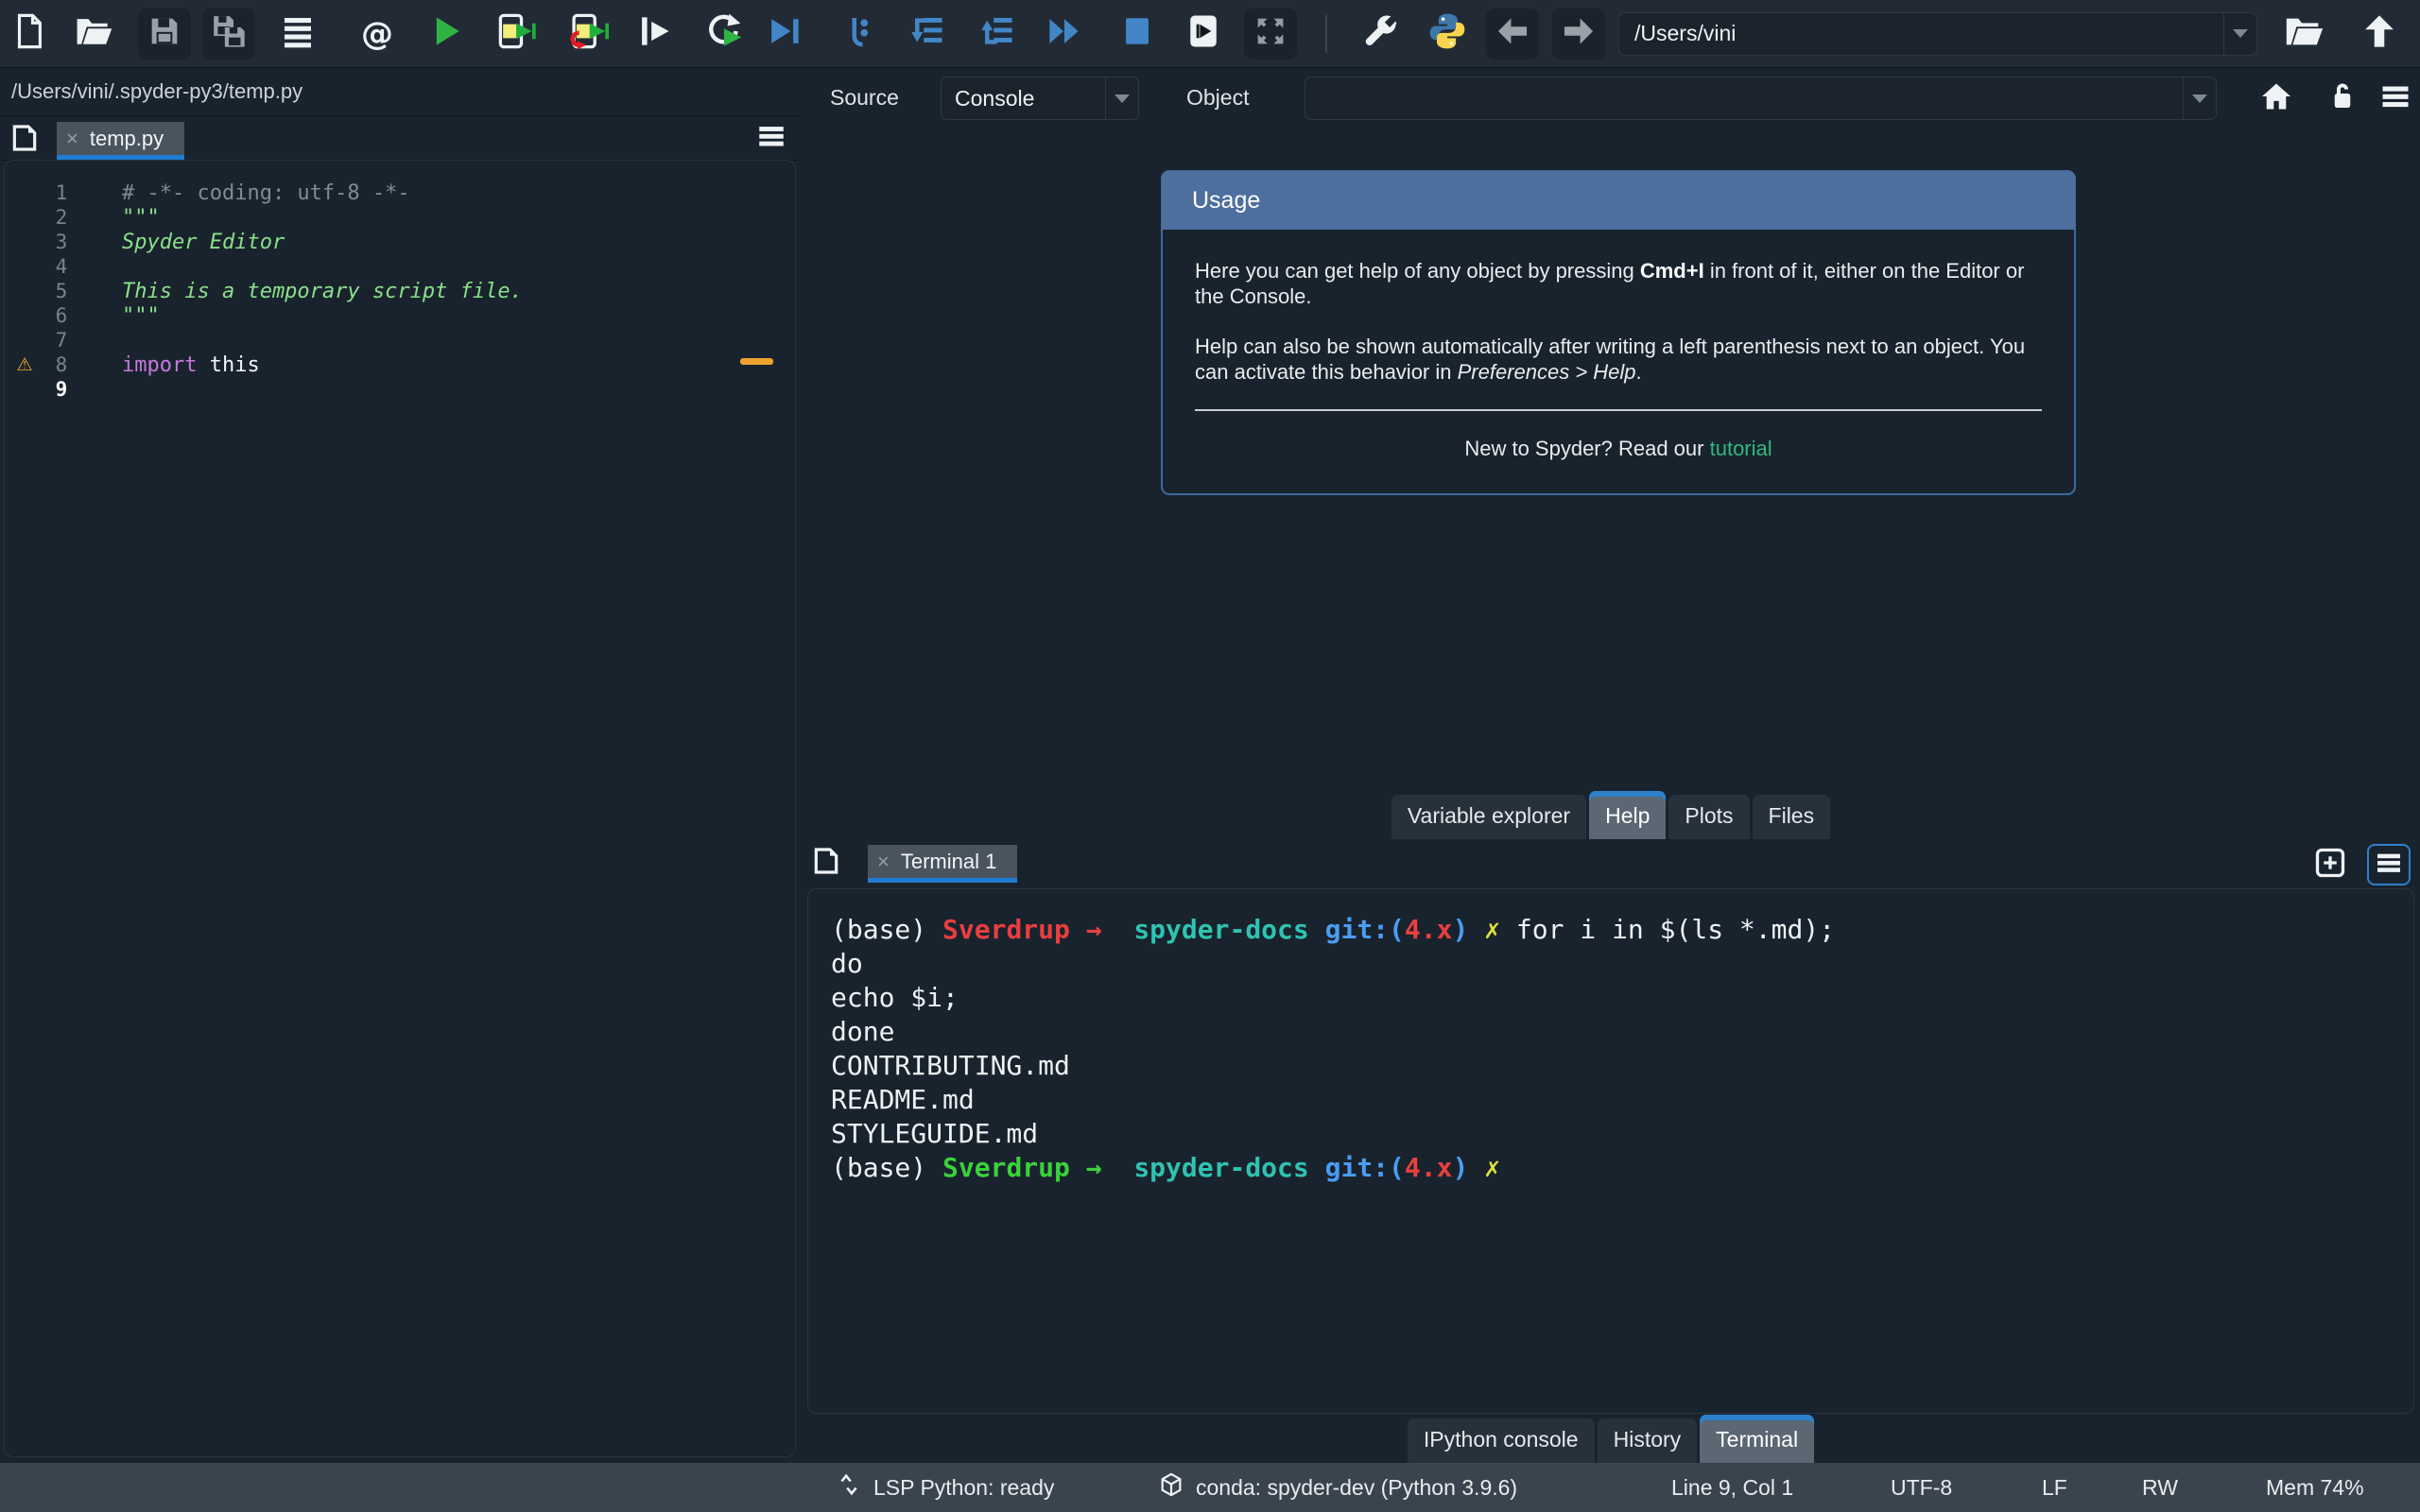 This screenshot has width=2420, height=1512. Describe the element at coordinates (1761, 98) in the screenshot. I see `object-combo` at that location.